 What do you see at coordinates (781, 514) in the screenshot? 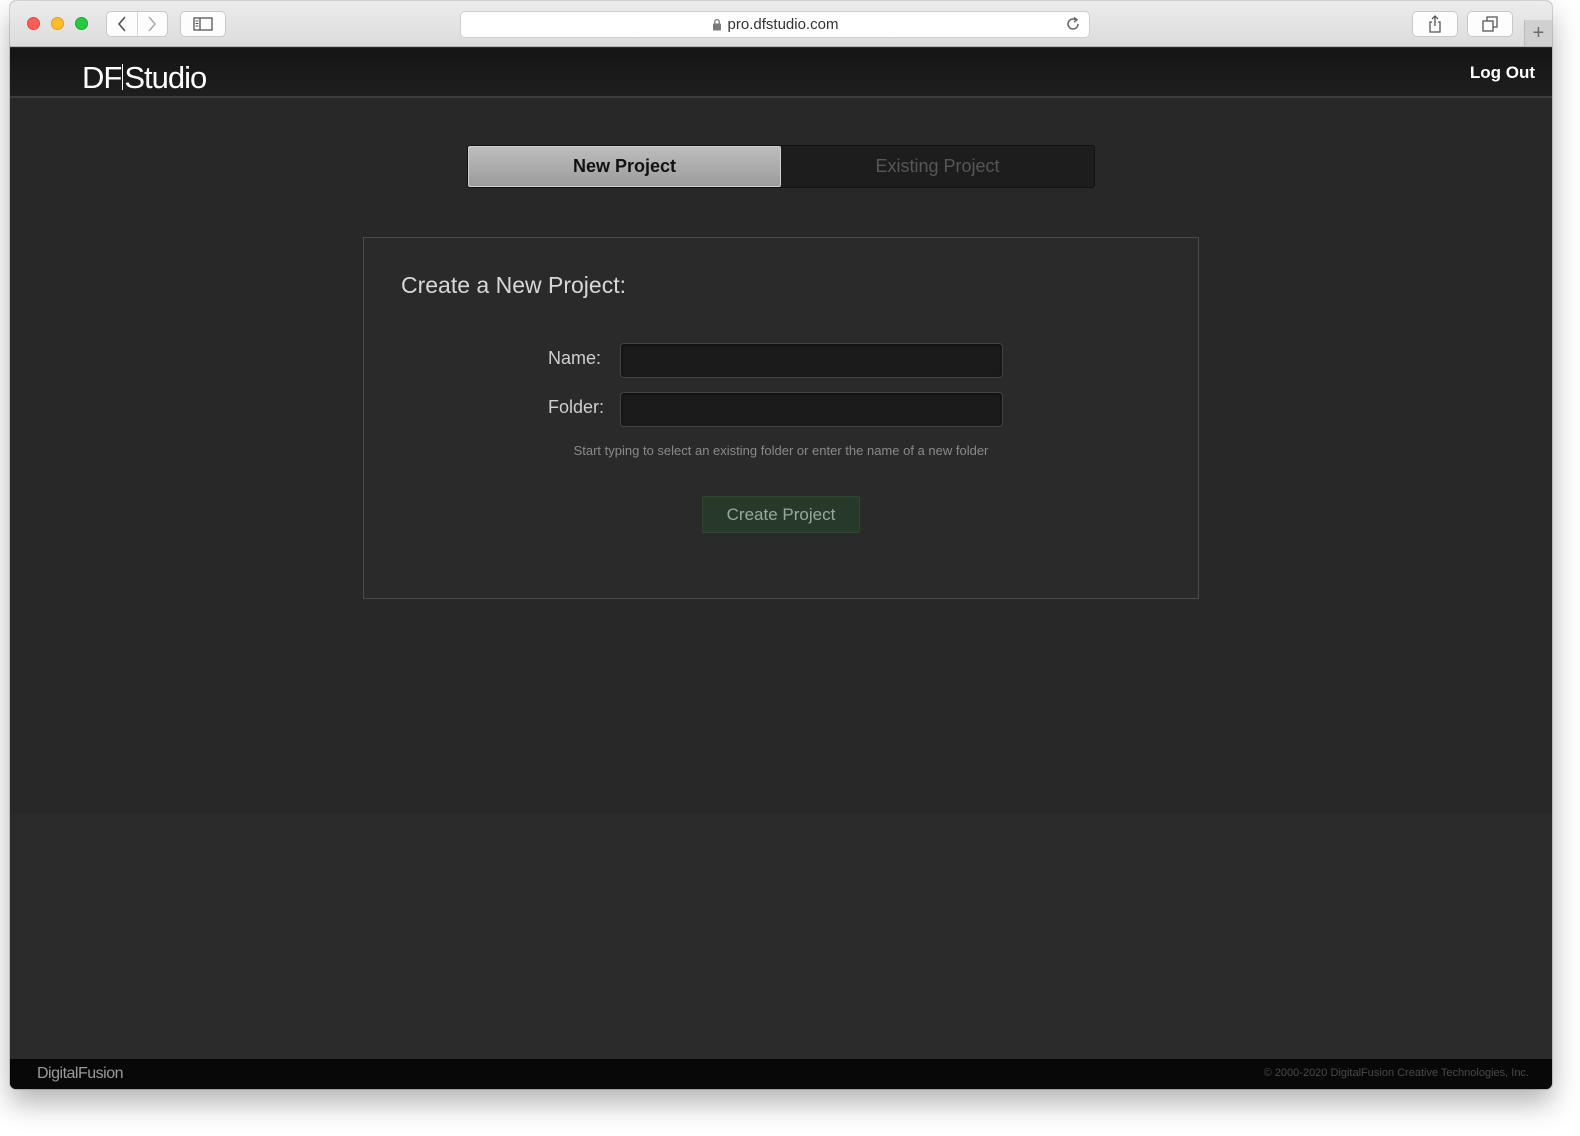
I see `create-project-button: Create Project` at bounding box center [781, 514].